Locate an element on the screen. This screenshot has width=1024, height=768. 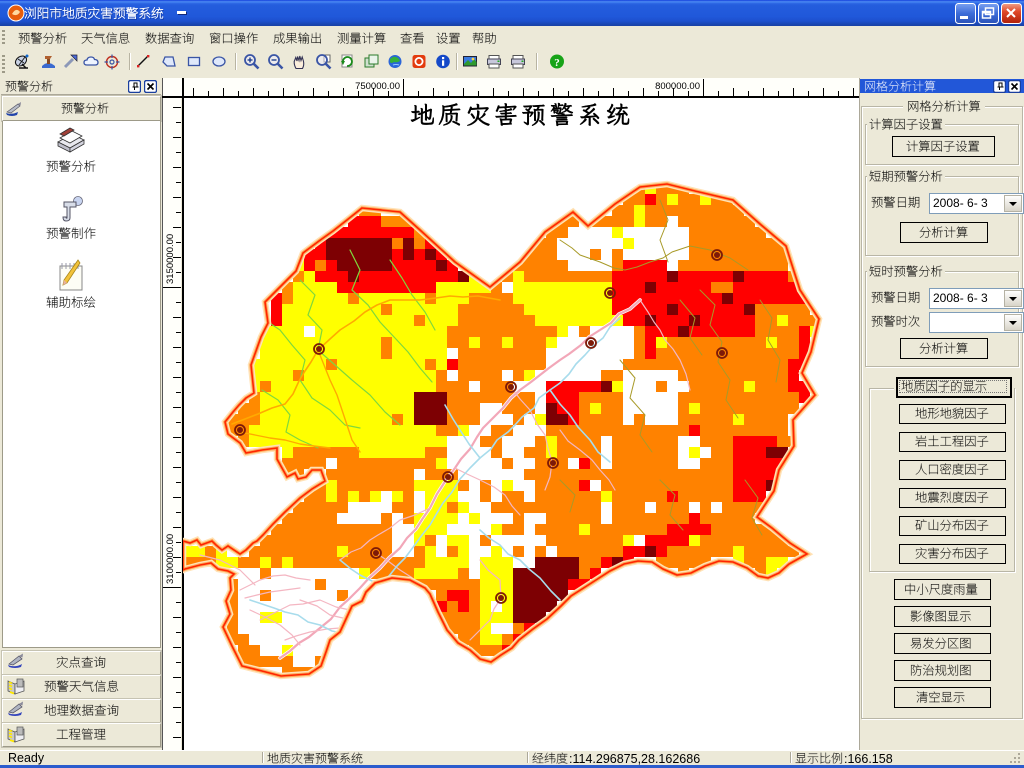
svg-text: 3150000.00 is located at coordinates (170, 259).